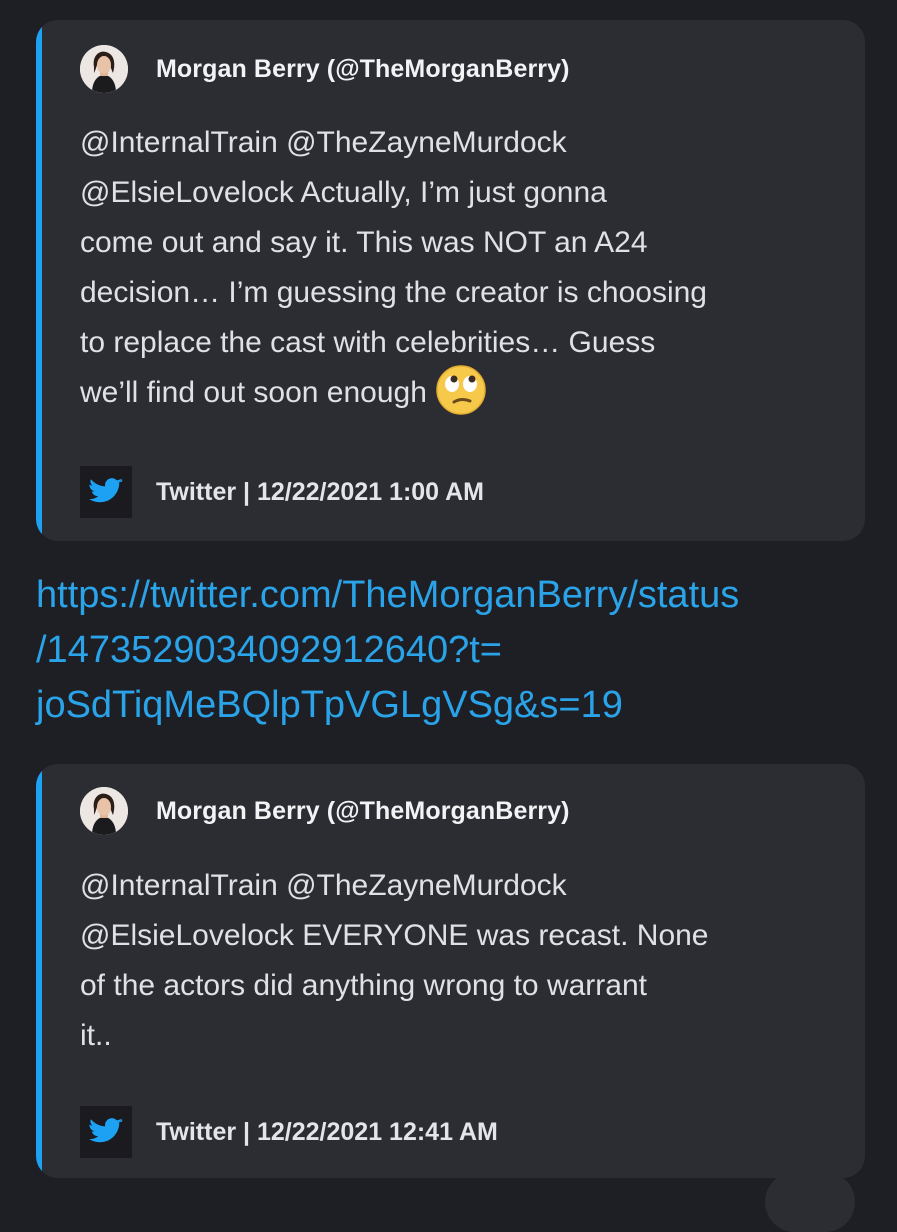 Image resolution: width=897 pixels, height=1232 pixels. I want to click on tweet-line: it.., so click(96, 1035).